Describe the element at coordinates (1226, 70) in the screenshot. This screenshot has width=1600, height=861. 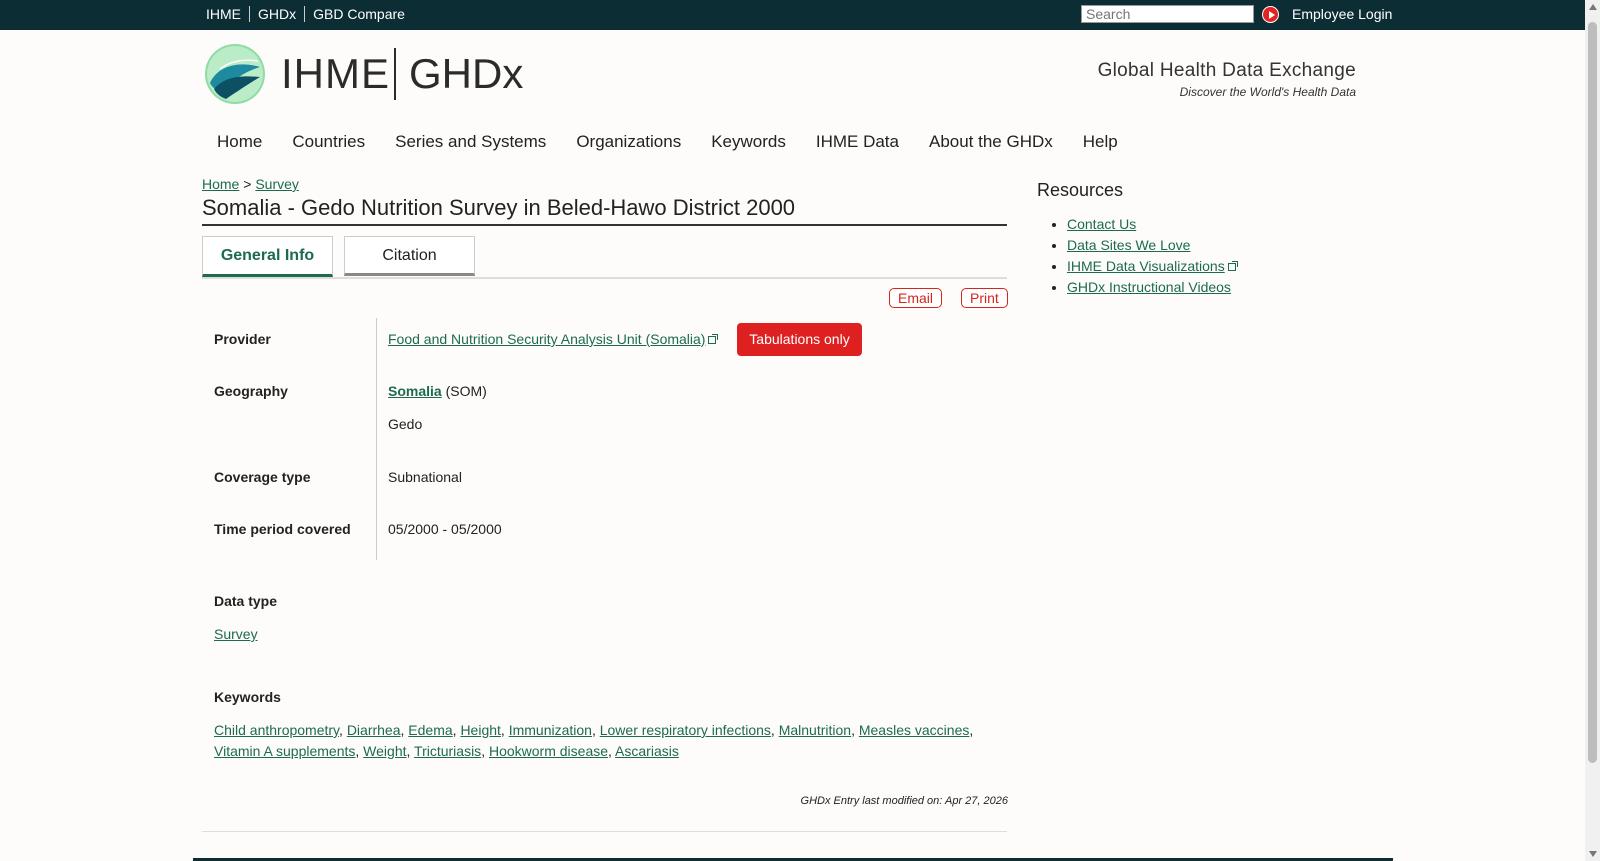
I see `tagline-title: Global Health Data Exchange` at that location.